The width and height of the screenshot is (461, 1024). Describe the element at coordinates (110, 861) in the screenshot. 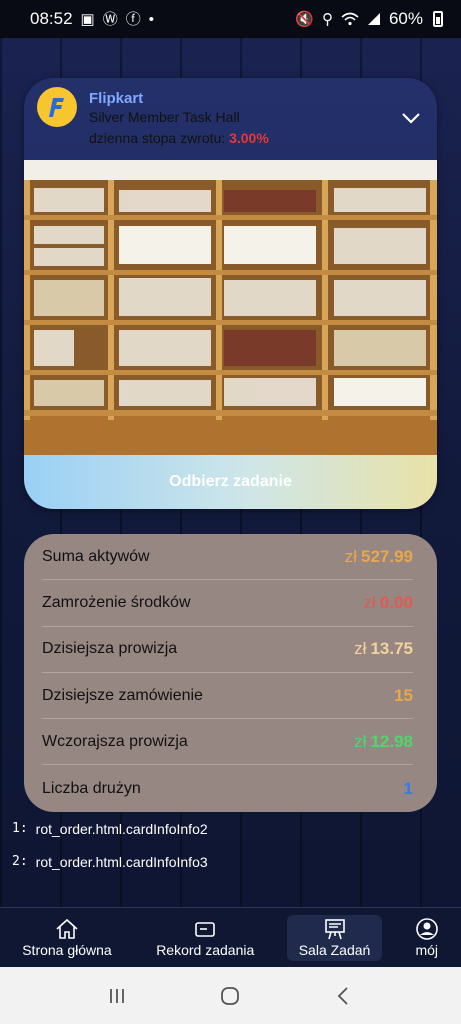

I see `list-item: 2: rot_order.html.cardInfoInfo3` at that location.